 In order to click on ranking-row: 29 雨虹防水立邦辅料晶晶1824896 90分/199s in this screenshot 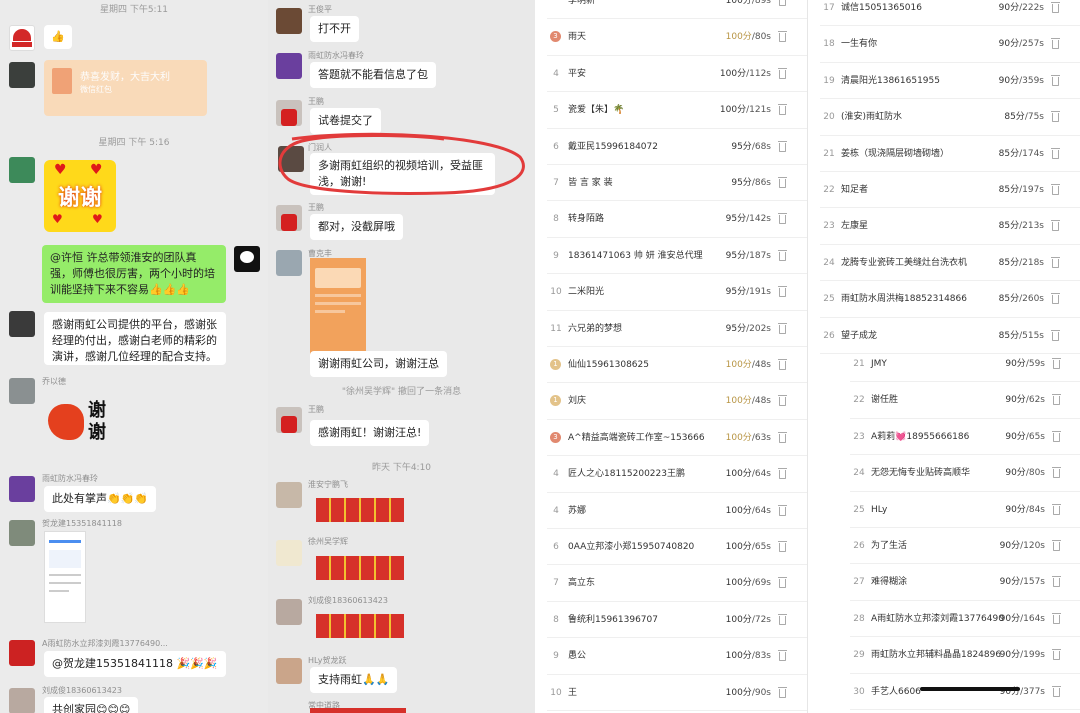, I will do `click(959, 655)`.